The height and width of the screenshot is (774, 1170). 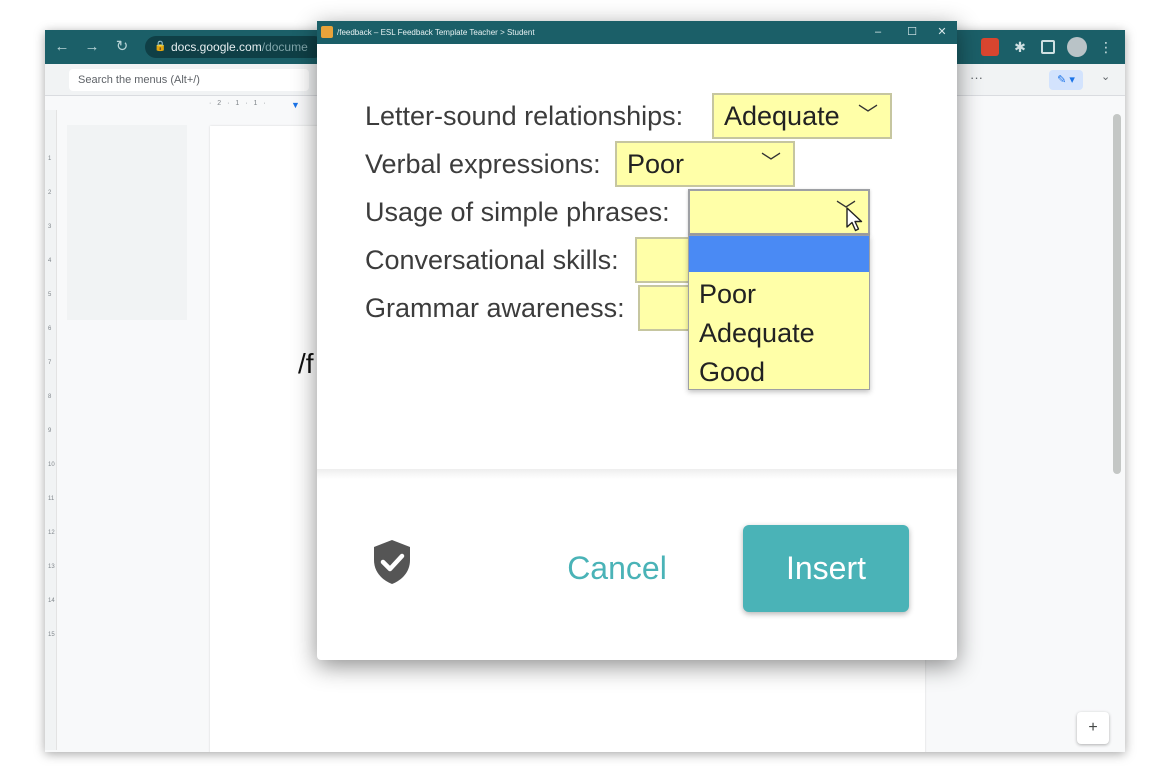 I want to click on cancel-button: Cancel, so click(x=617, y=568).